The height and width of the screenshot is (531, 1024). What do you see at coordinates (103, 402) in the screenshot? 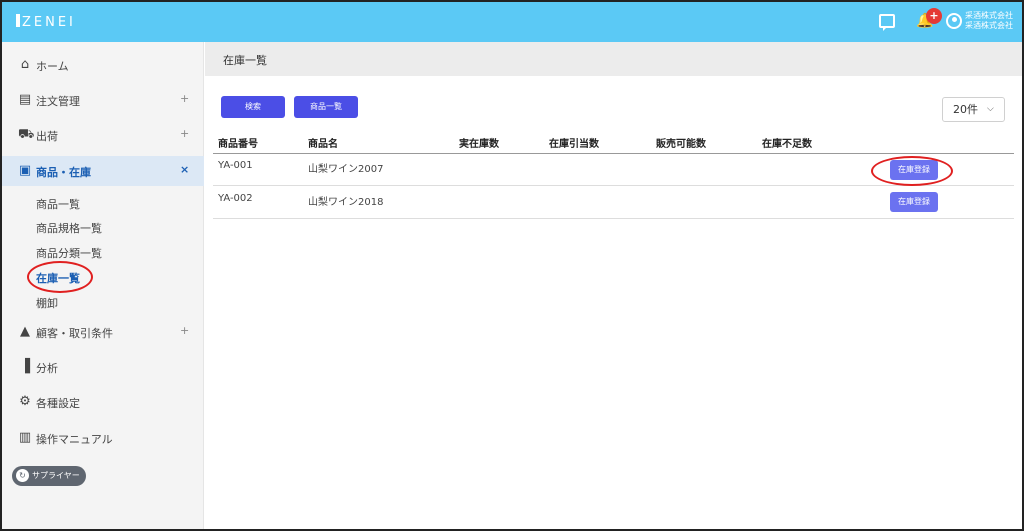
I see `sidebar-item-settings: ⚙ 各種設定` at bounding box center [103, 402].